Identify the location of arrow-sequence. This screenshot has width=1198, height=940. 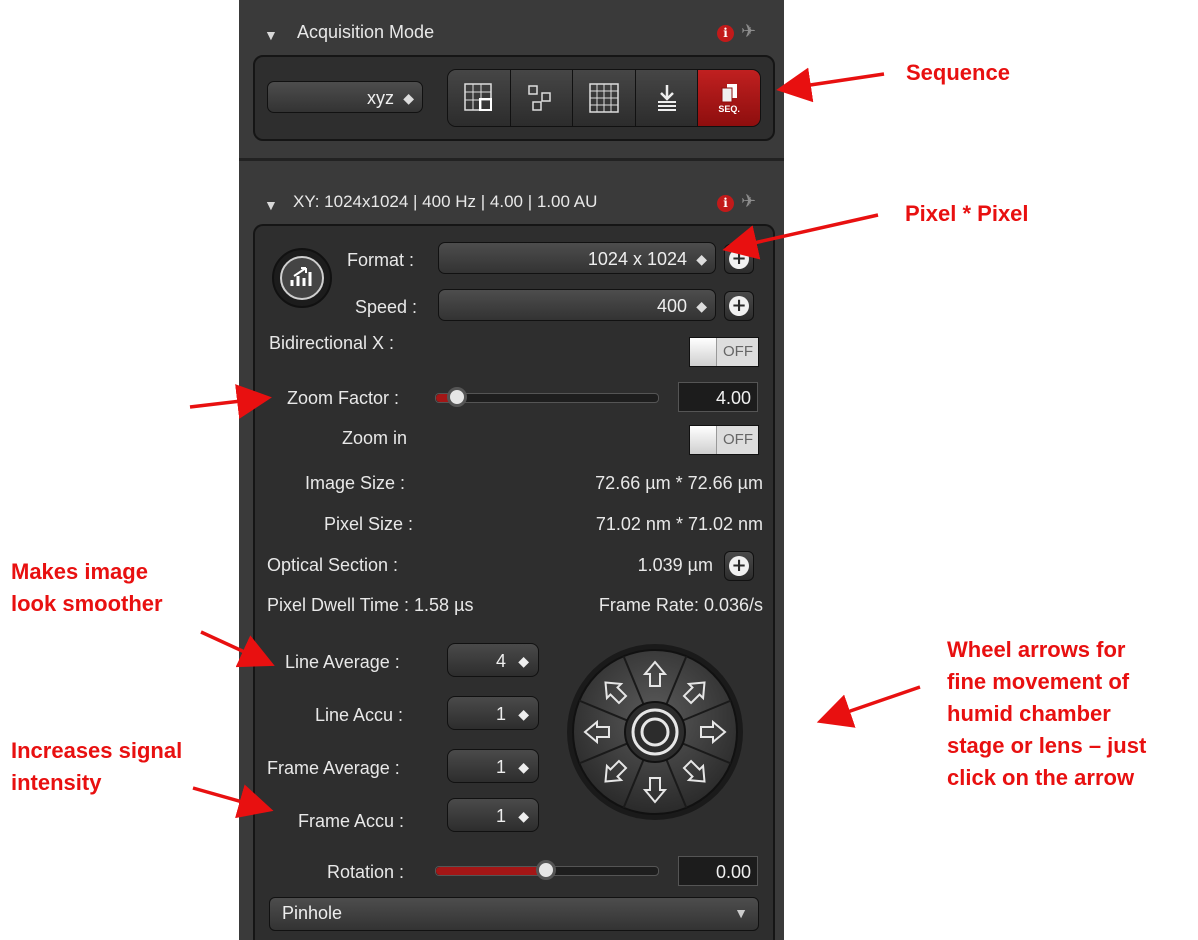
(830, 85).